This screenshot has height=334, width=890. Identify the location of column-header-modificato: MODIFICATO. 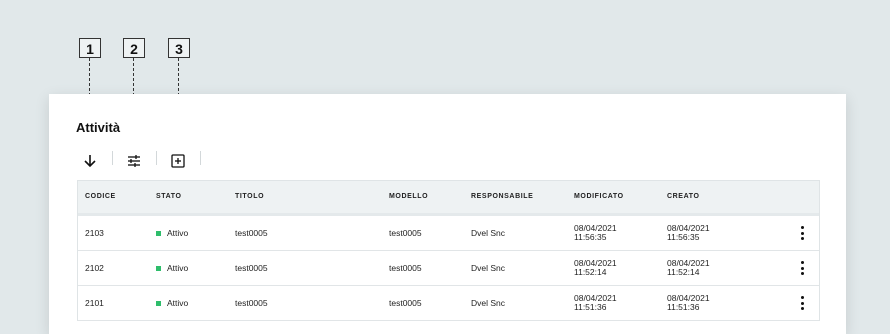
(599, 197).